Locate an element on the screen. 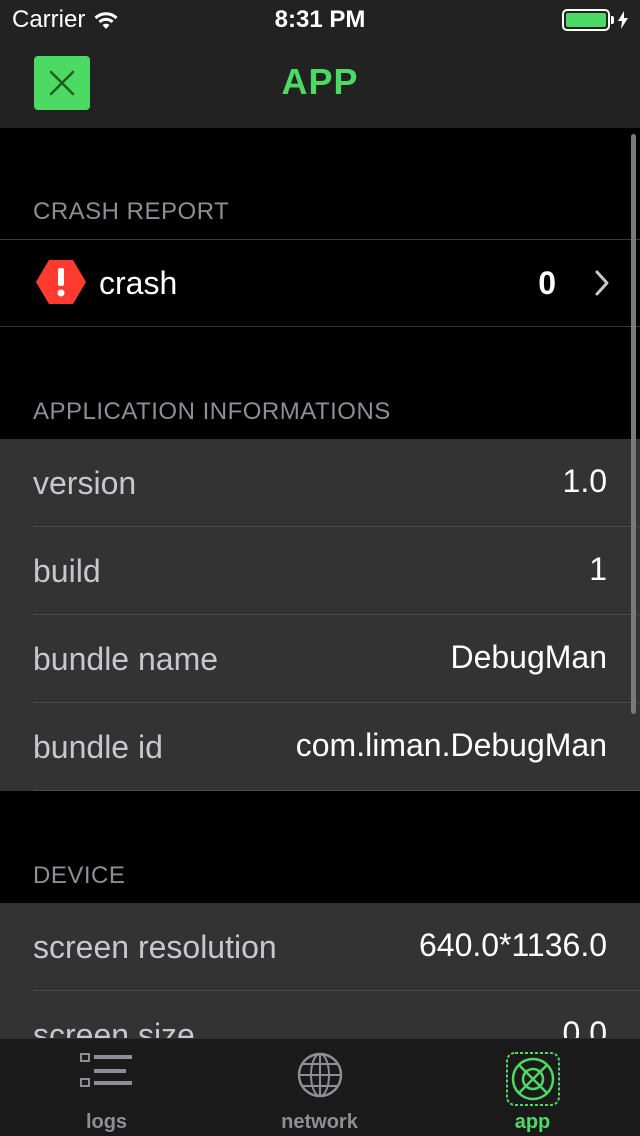  info-row-version: version 1.0 is located at coordinates (320, 483).